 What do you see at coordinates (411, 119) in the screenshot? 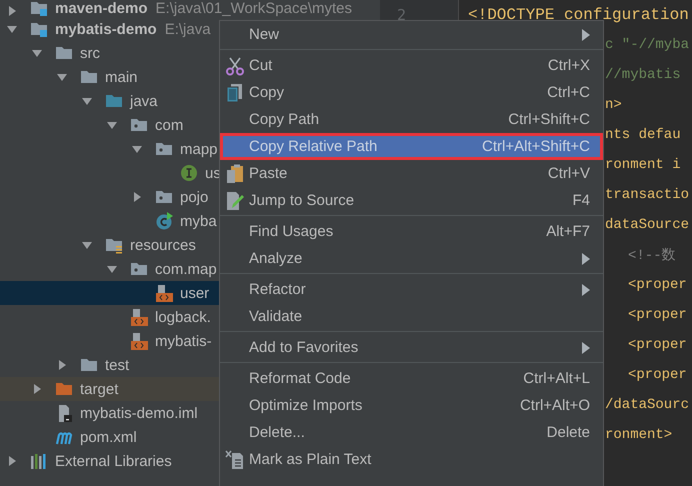
I see `menu-item: Copy Path Ctrl+Shift+C` at bounding box center [411, 119].